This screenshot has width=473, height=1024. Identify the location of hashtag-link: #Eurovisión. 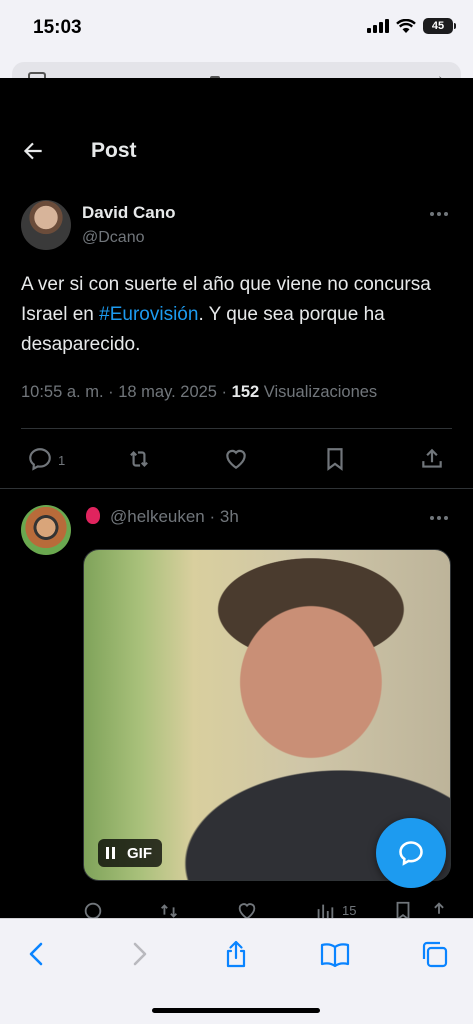
(148, 314).